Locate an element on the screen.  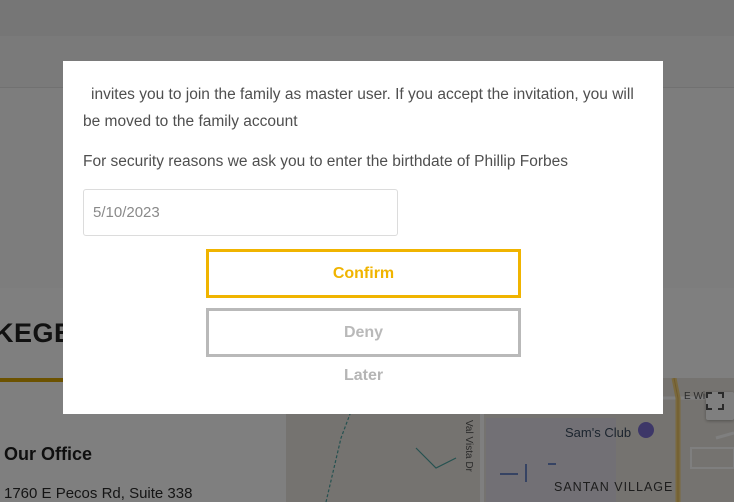
birthdate-input is located at coordinates (240, 212).